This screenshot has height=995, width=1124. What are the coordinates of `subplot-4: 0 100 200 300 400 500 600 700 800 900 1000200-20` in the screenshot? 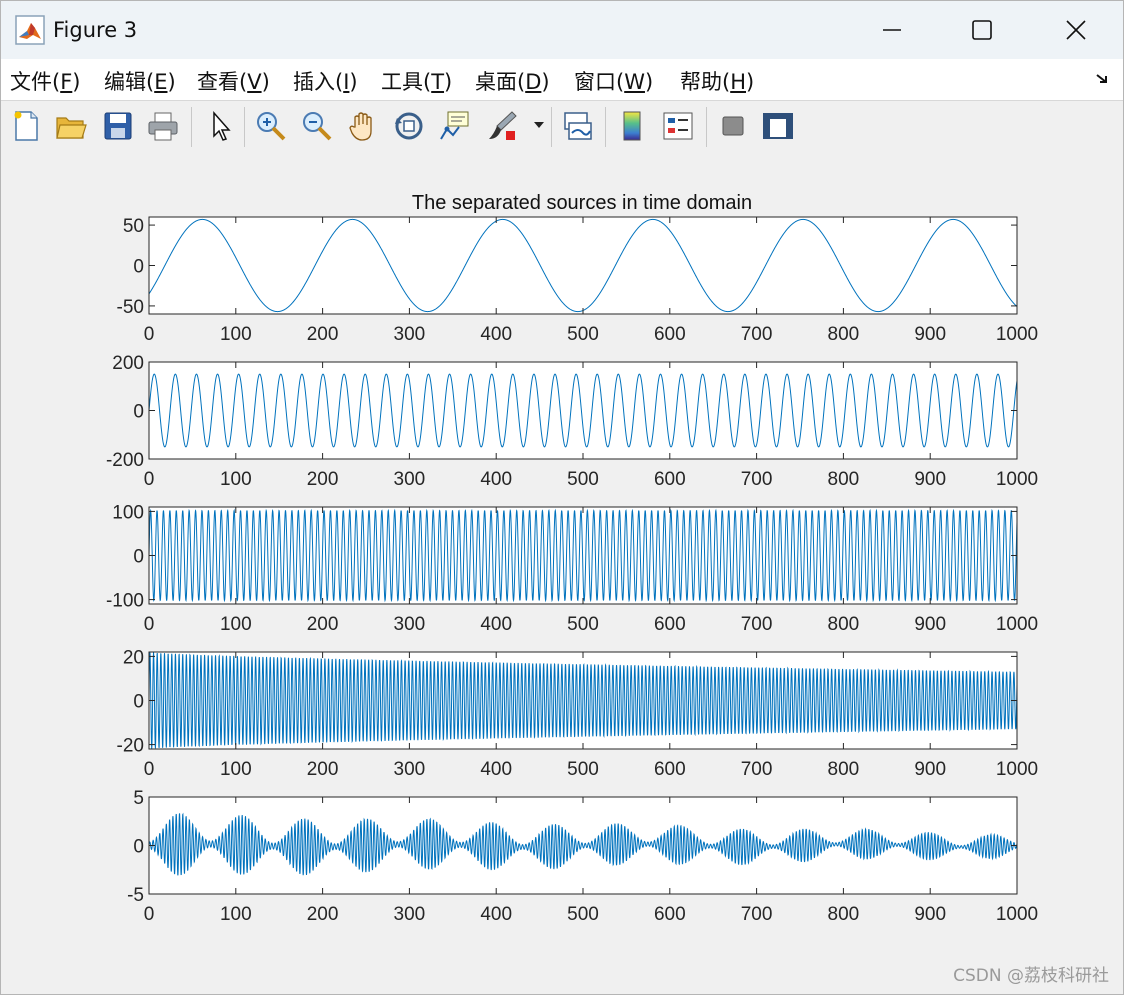 It's located at (578, 713).